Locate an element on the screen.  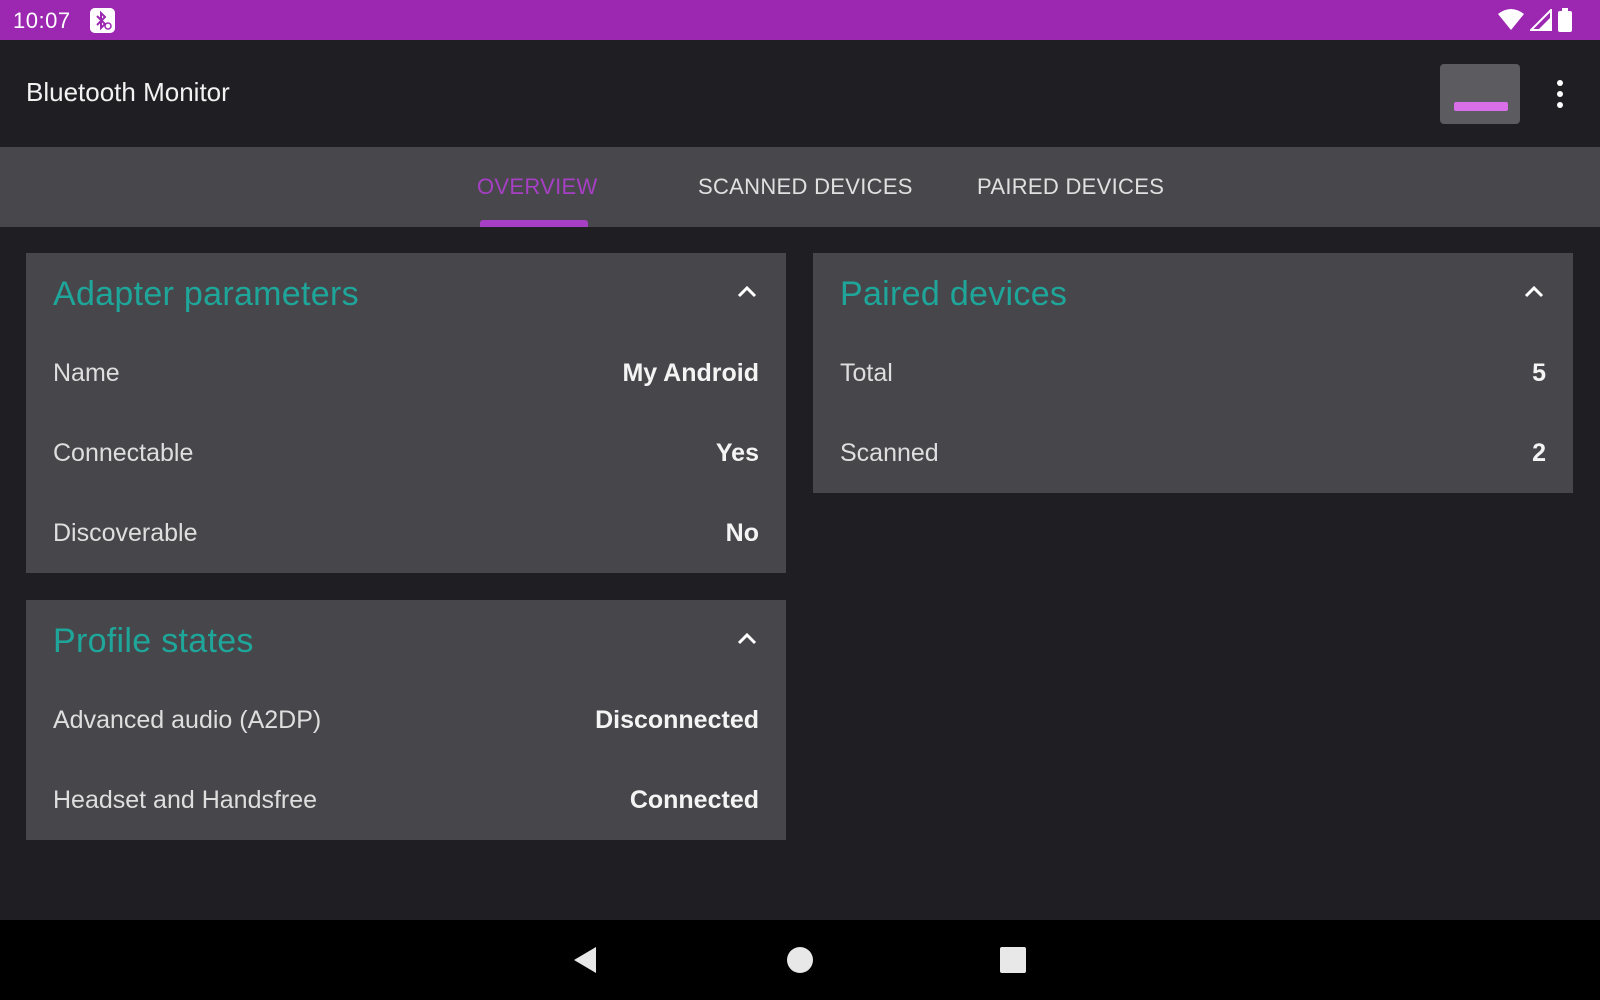
toolbar-action-button is located at coordinates (1480, 94).